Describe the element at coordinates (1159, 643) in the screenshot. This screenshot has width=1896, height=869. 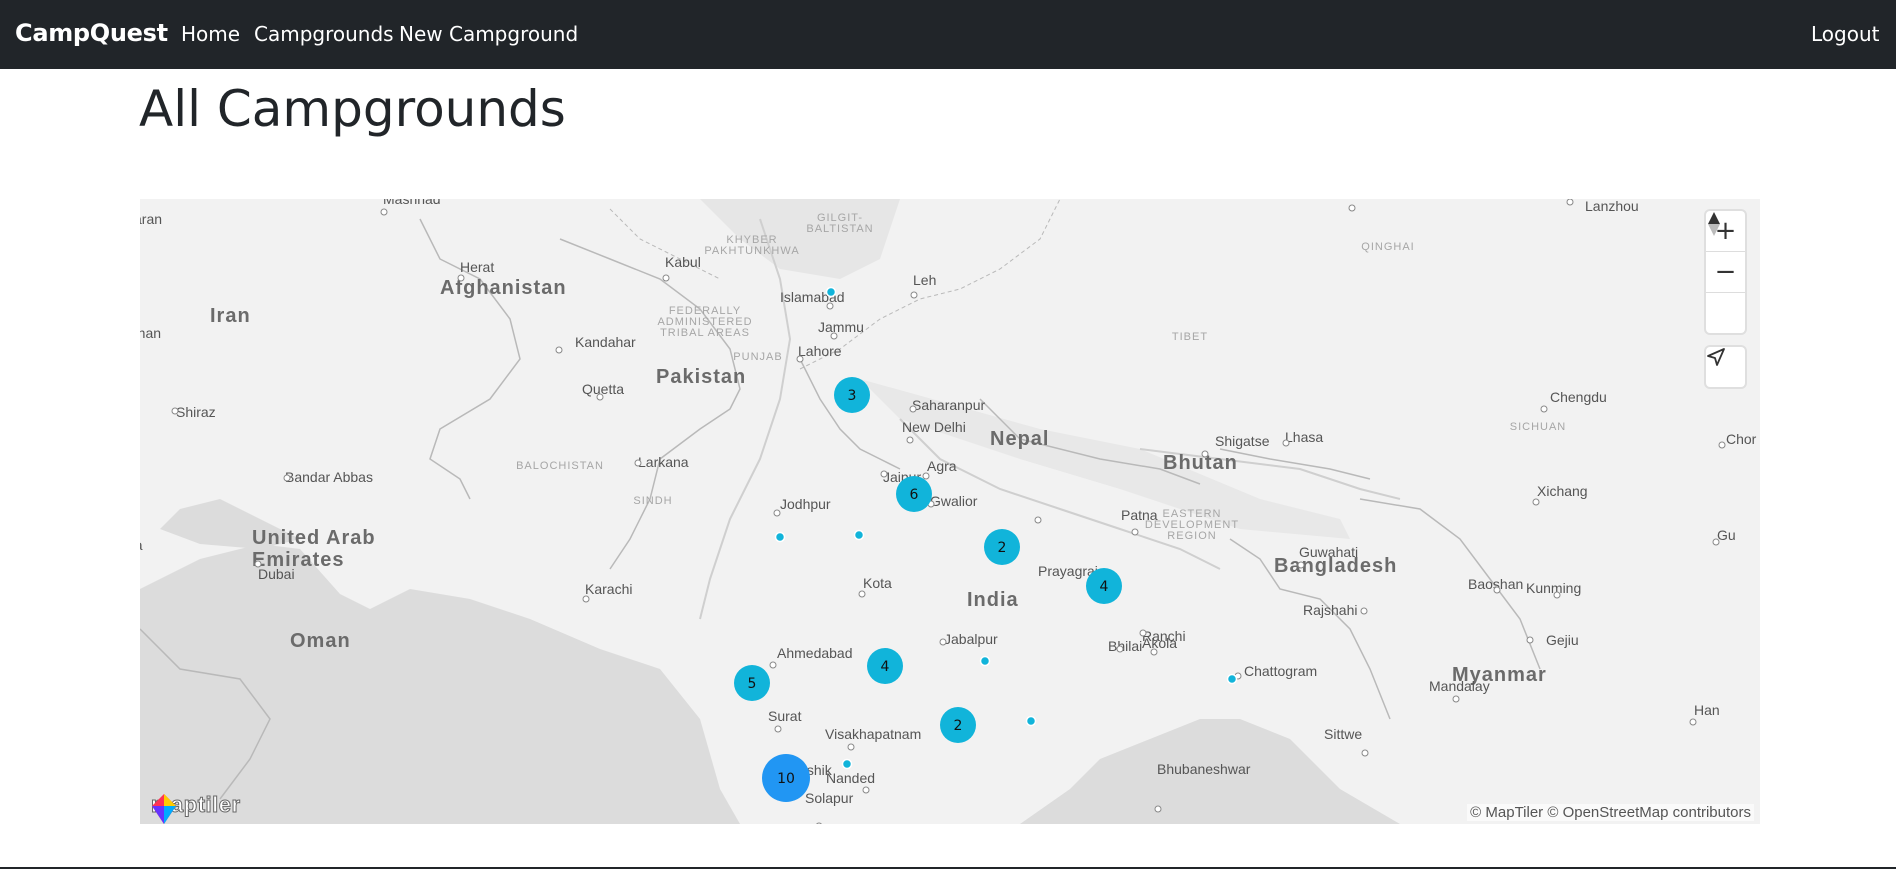
I see `city-label: Akola` at that location.